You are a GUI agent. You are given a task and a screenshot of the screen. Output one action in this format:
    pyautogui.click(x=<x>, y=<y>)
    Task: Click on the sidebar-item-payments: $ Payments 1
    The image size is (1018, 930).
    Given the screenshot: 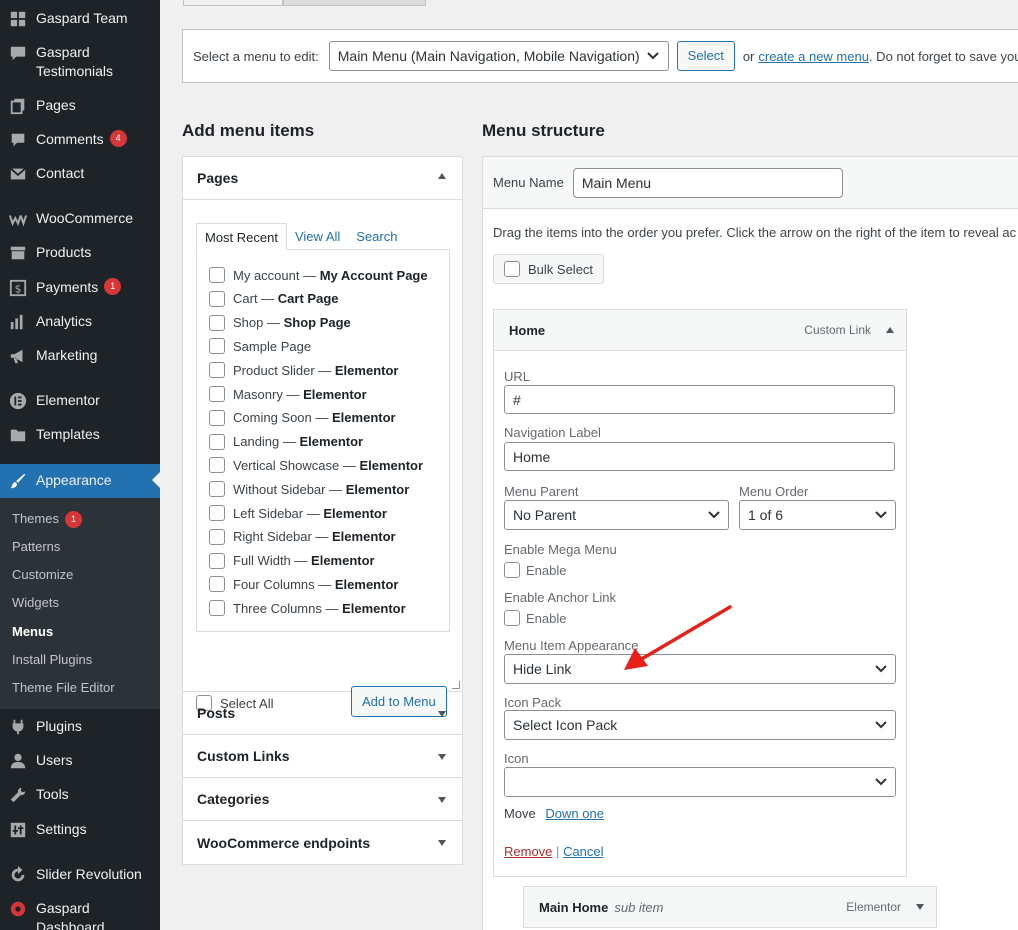 What is the action you would take?
    pyautogui.click(x=80, y=287)
    